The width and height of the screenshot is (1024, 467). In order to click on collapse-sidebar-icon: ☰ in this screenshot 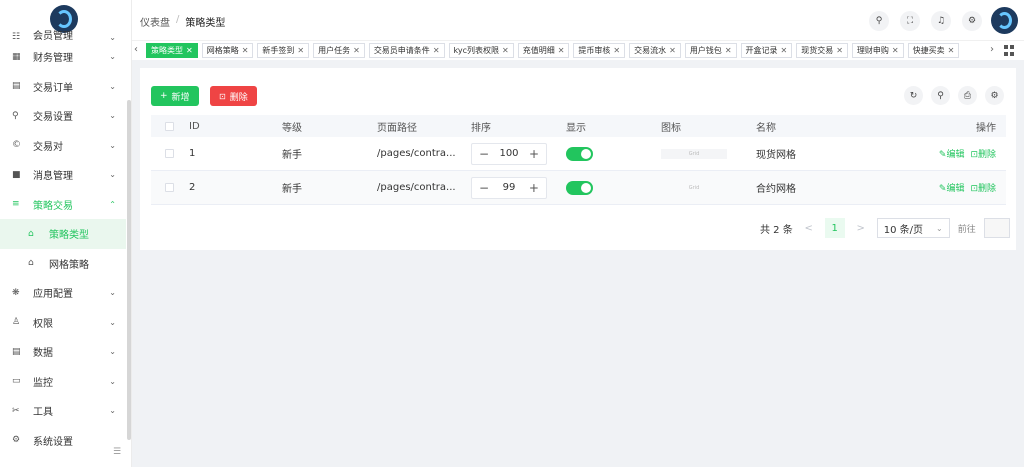, I will do `click(117, 452)`.